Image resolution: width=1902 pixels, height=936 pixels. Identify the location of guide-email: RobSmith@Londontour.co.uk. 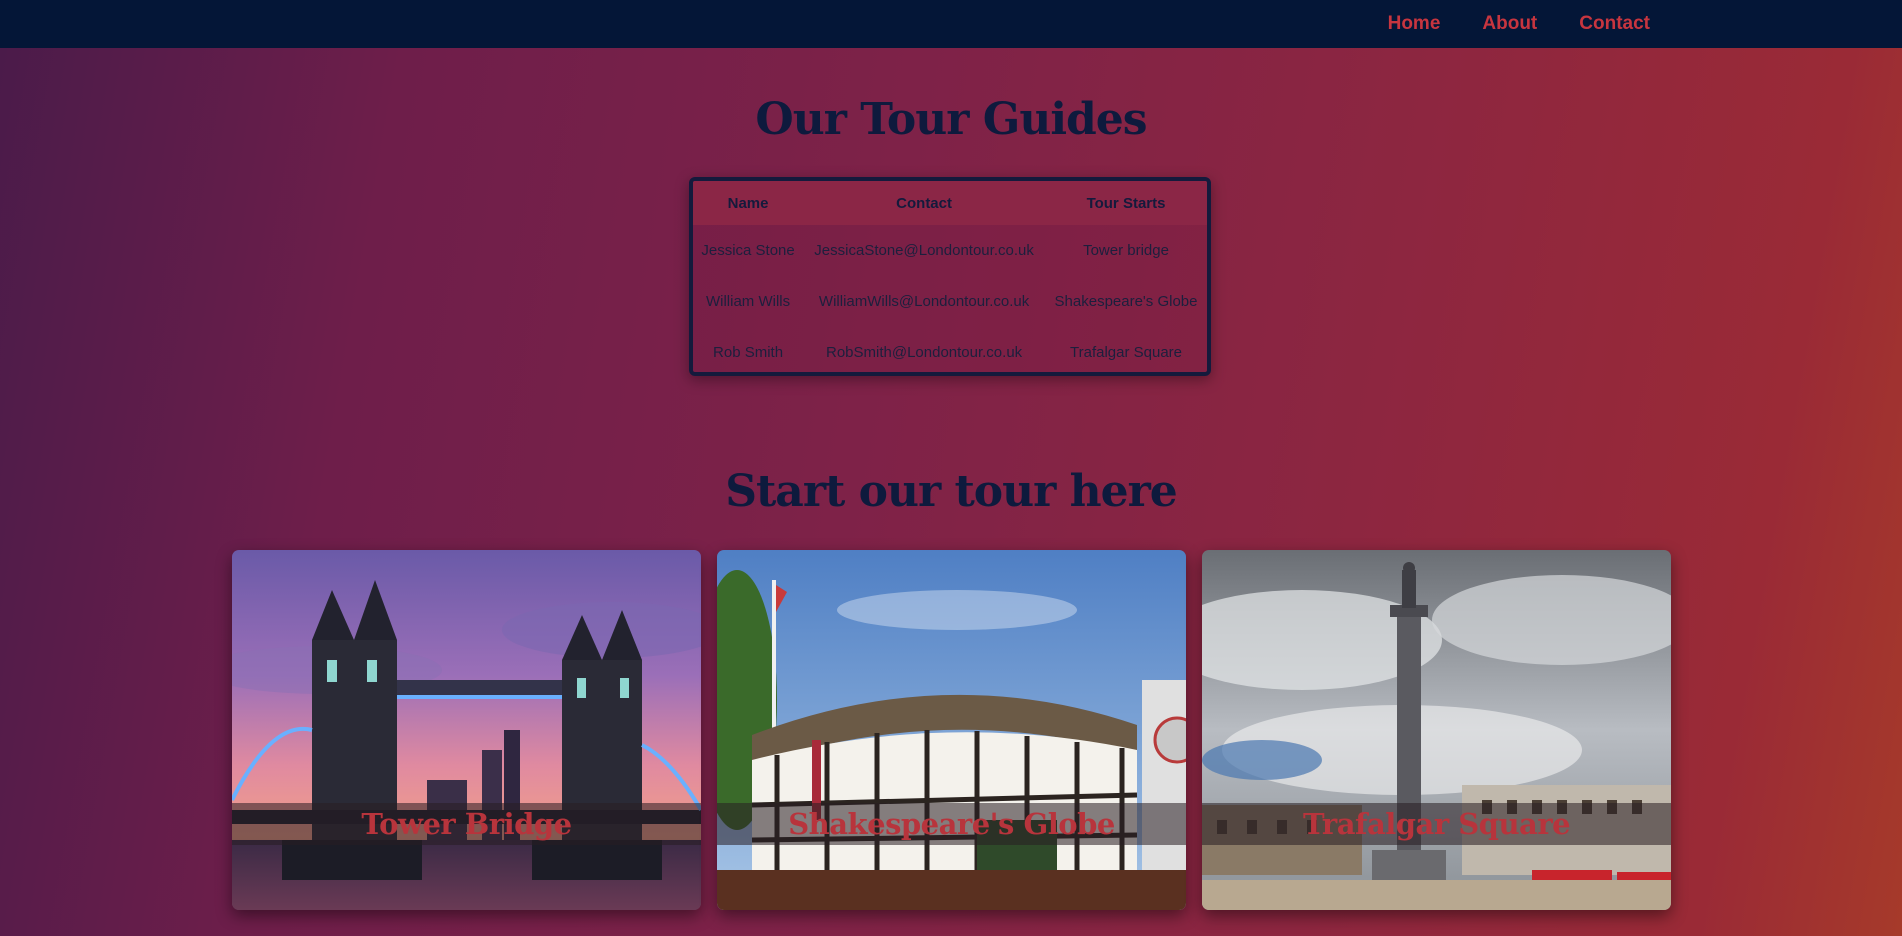
(924, 352).